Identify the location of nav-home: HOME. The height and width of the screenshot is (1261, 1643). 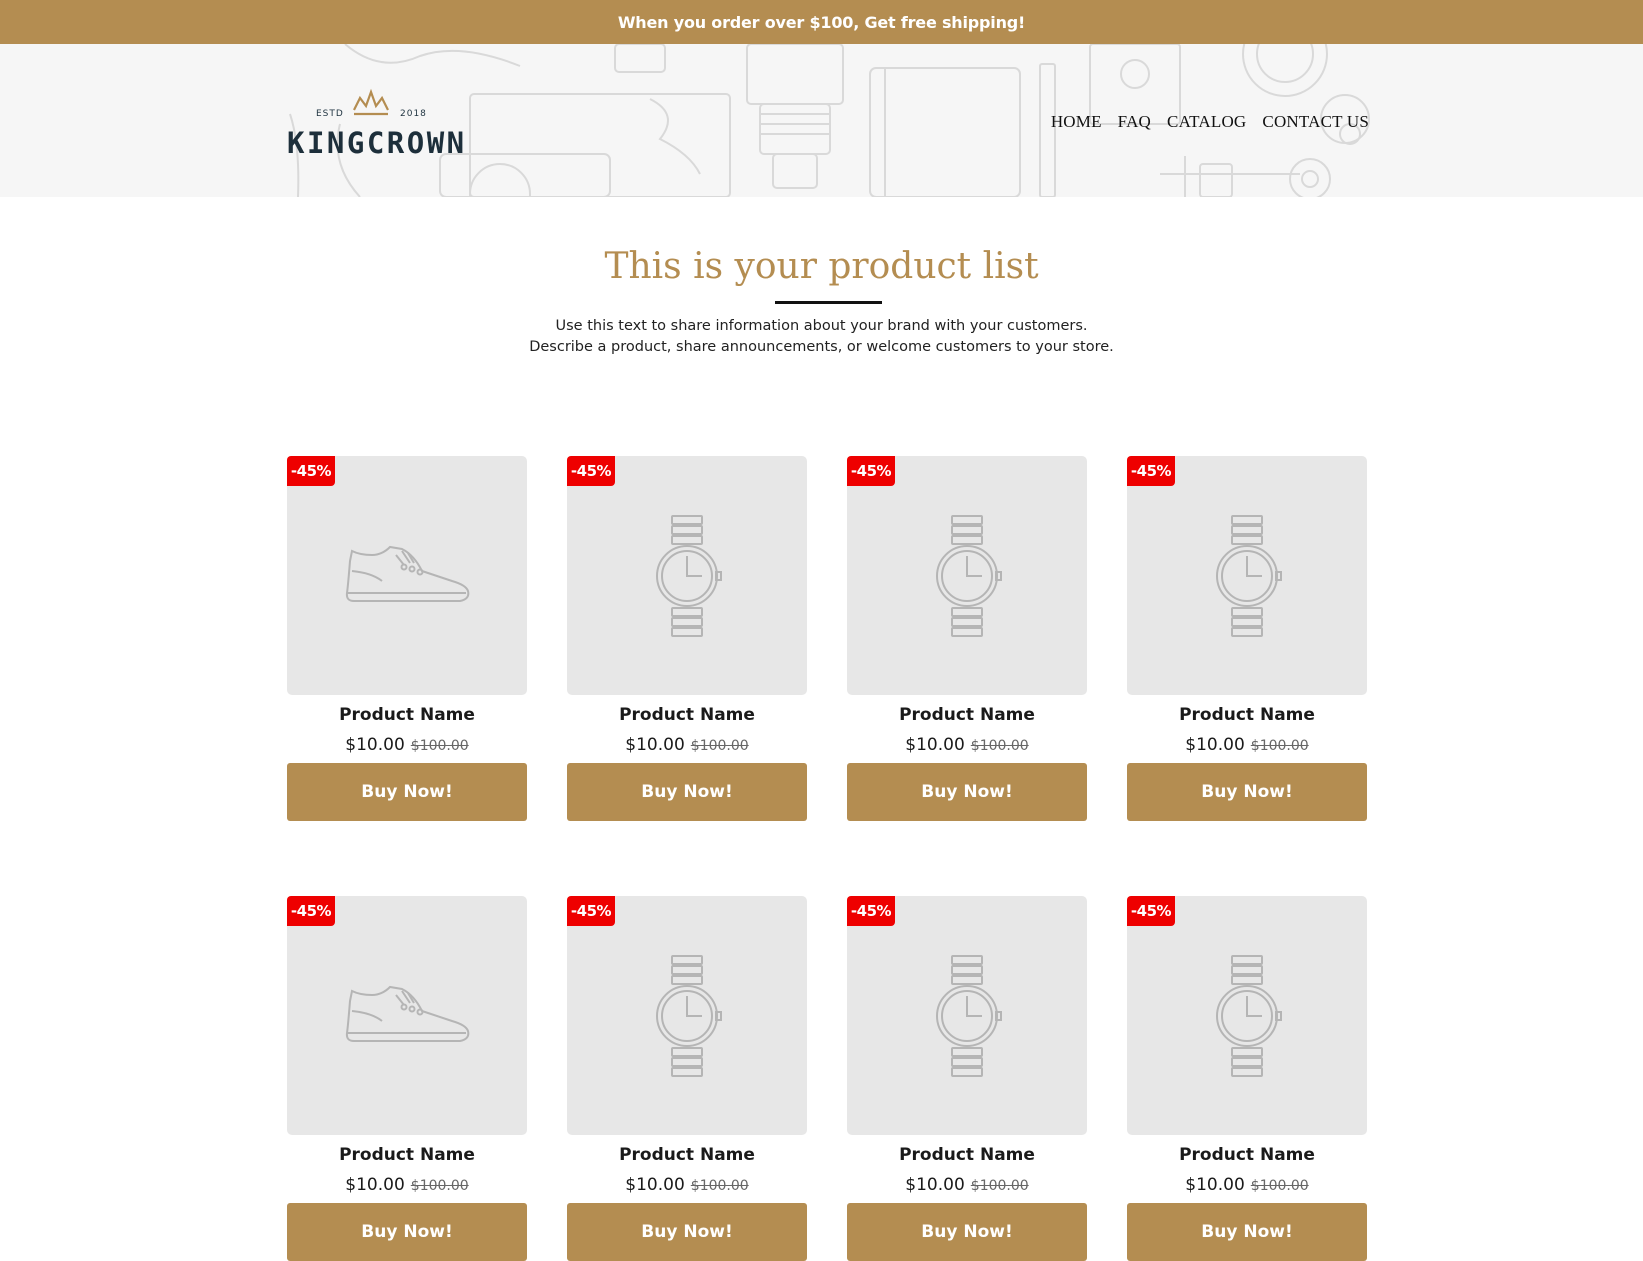
(1076, 122).